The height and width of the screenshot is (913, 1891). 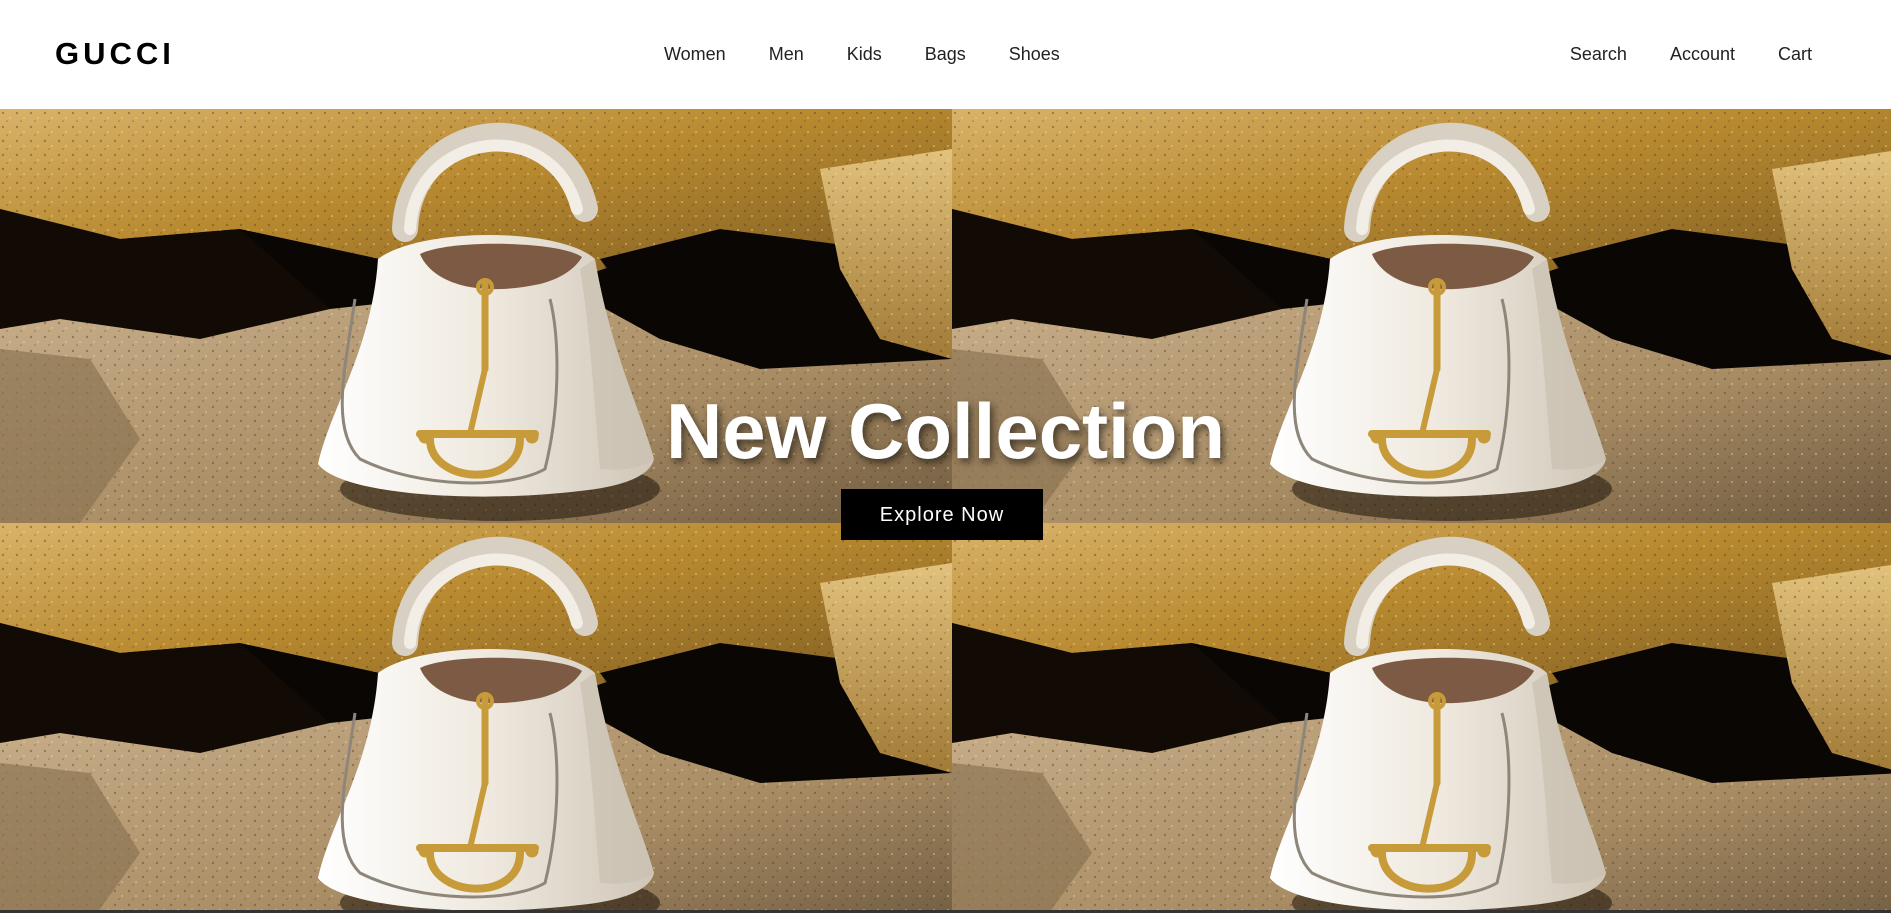 I want to click on hero-title: New Collection, so click(x=945, y=431).